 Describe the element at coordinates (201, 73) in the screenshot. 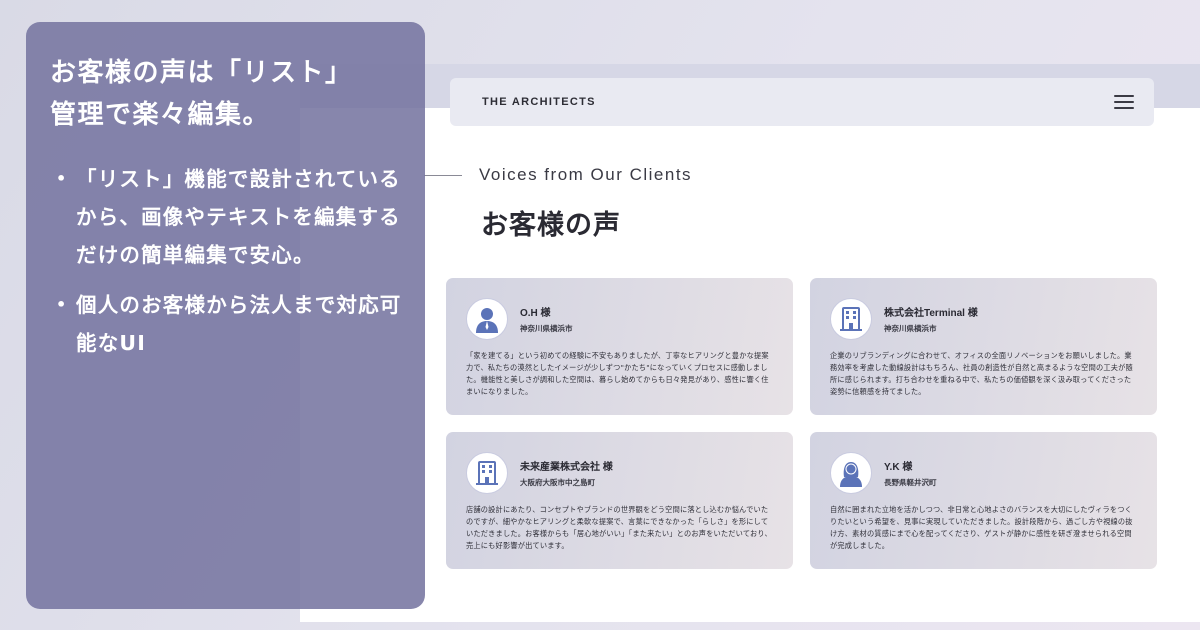

I see `panel-title-line: お客様の声は「リスト」` at that location.